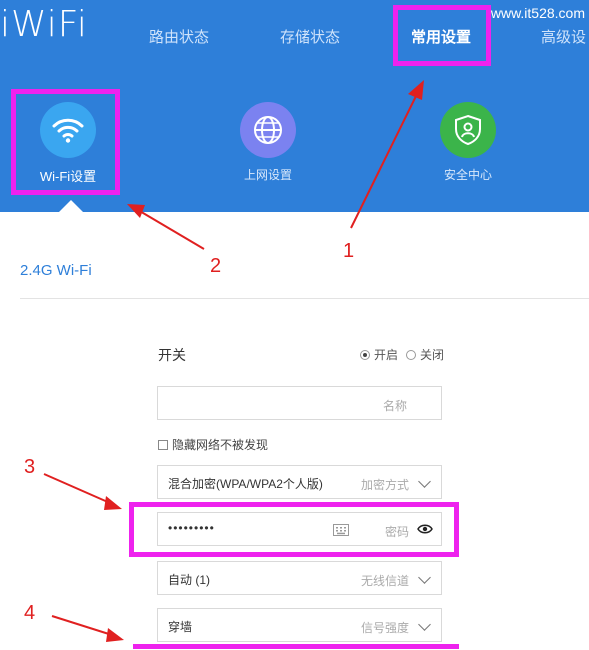 This screenshot has width=589, height=650. Describe the element at coordinates (216, 266) in the screenshot. I see `annotation-2: 2` at that location.